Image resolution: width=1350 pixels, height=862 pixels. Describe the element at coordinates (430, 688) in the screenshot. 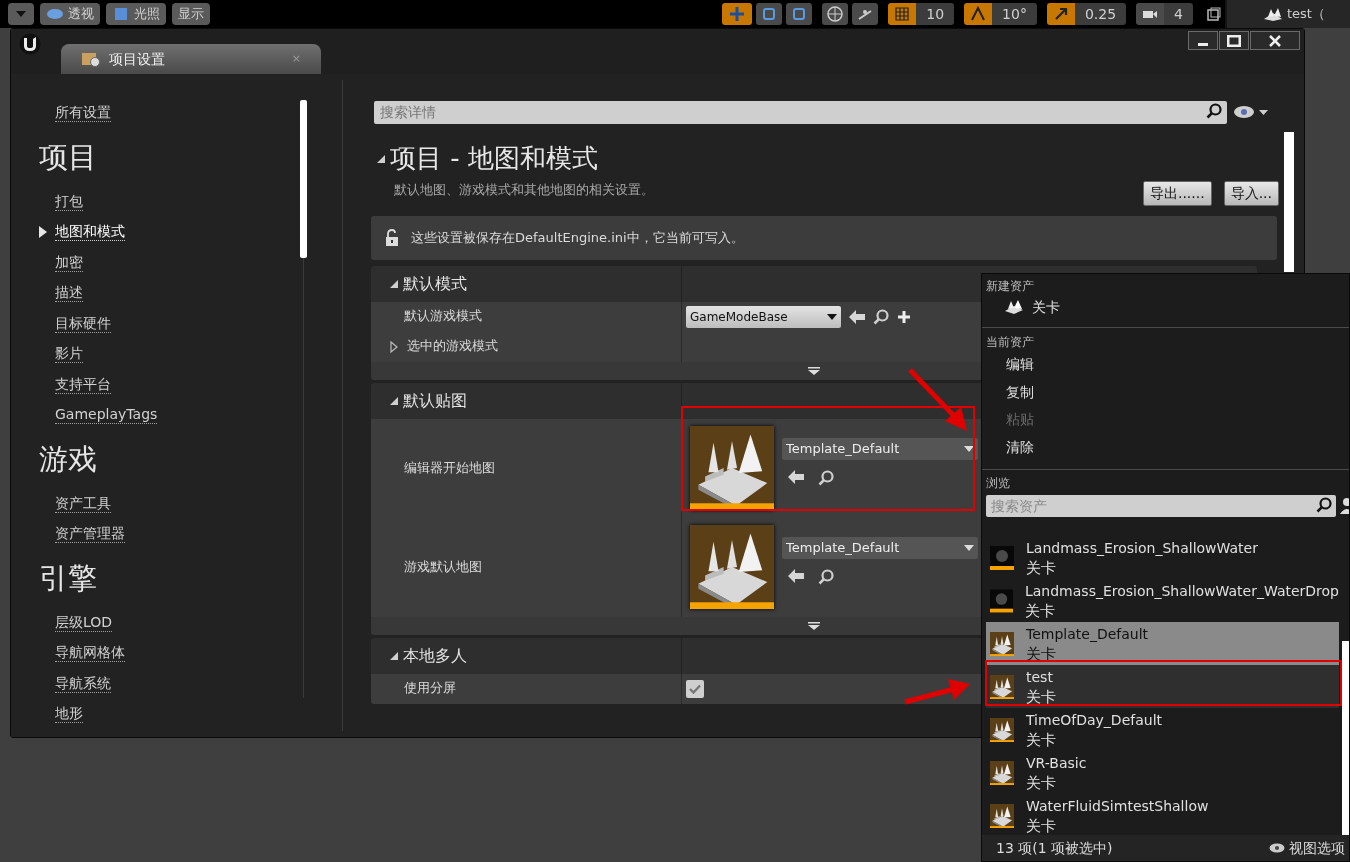

I see `property-label: 使用分屏` at that location.